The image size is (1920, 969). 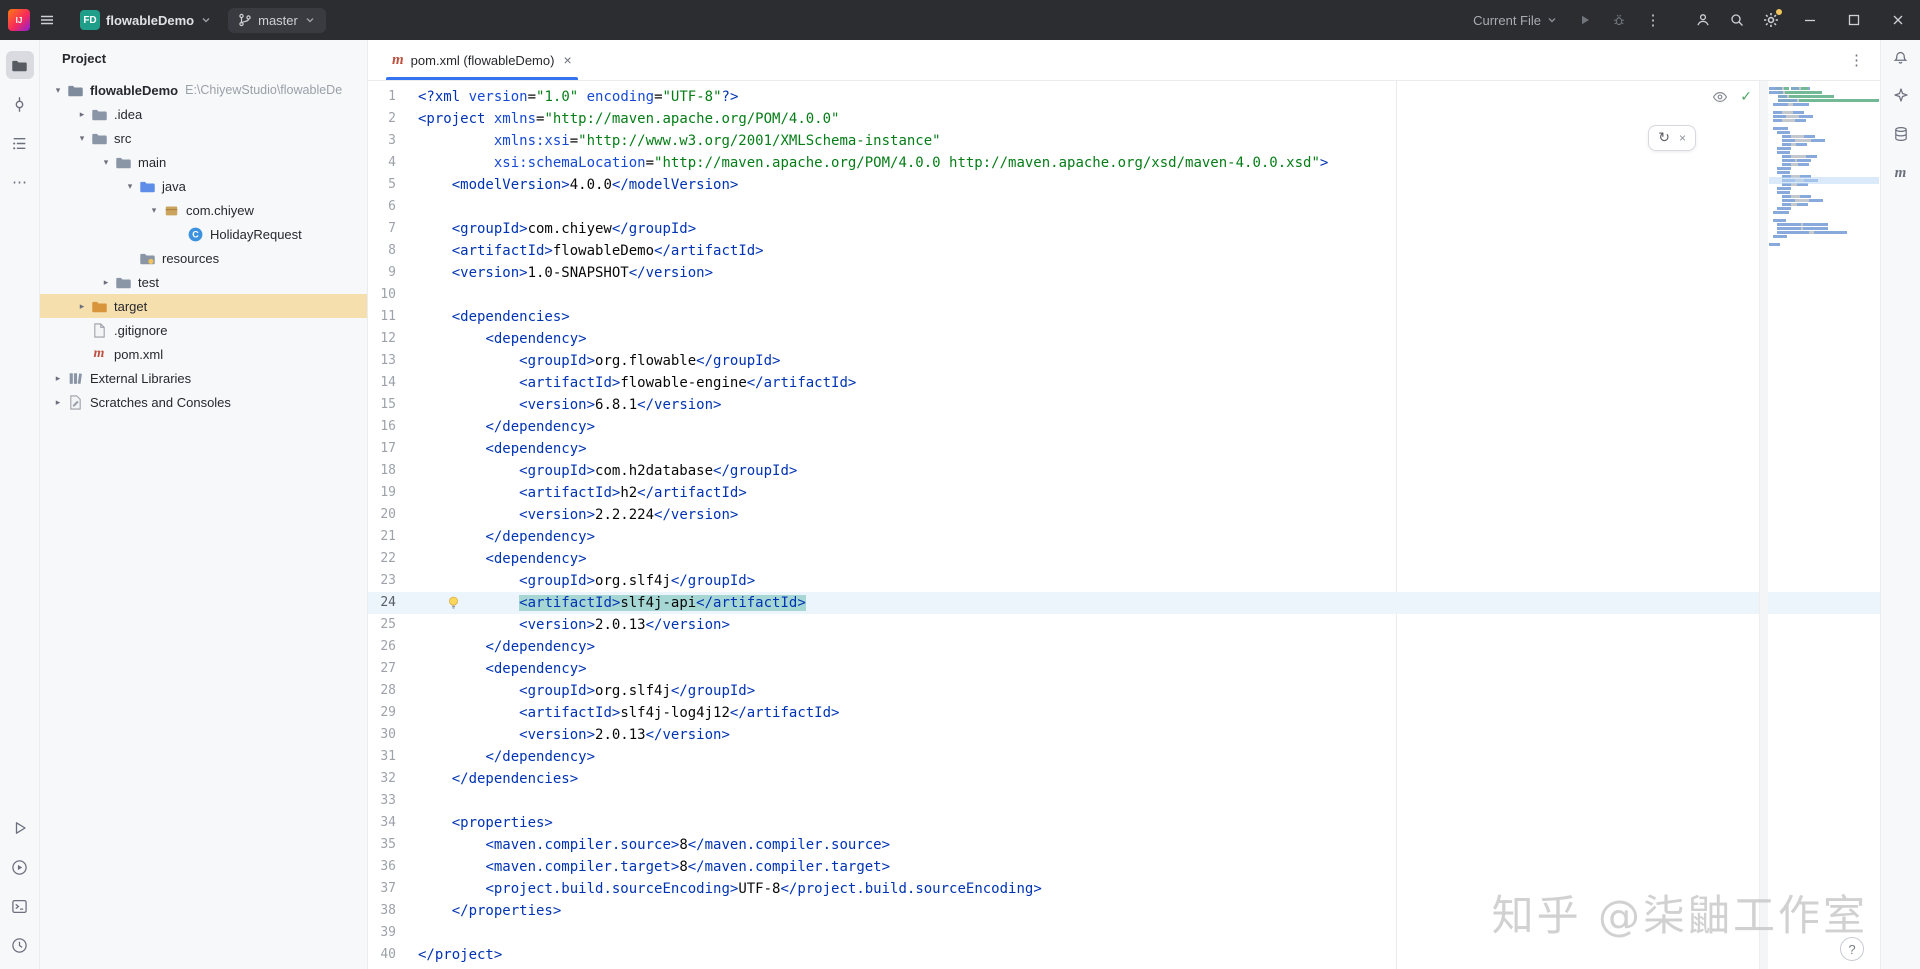 What do you see at coordinates (393, 317) in the screenshot?
I see `line-number: 11` at bounding box center [393, 317].